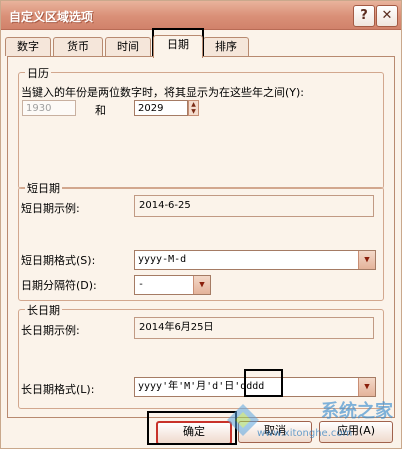  I want to click on to-year-field: 2029, so click(161, 108).